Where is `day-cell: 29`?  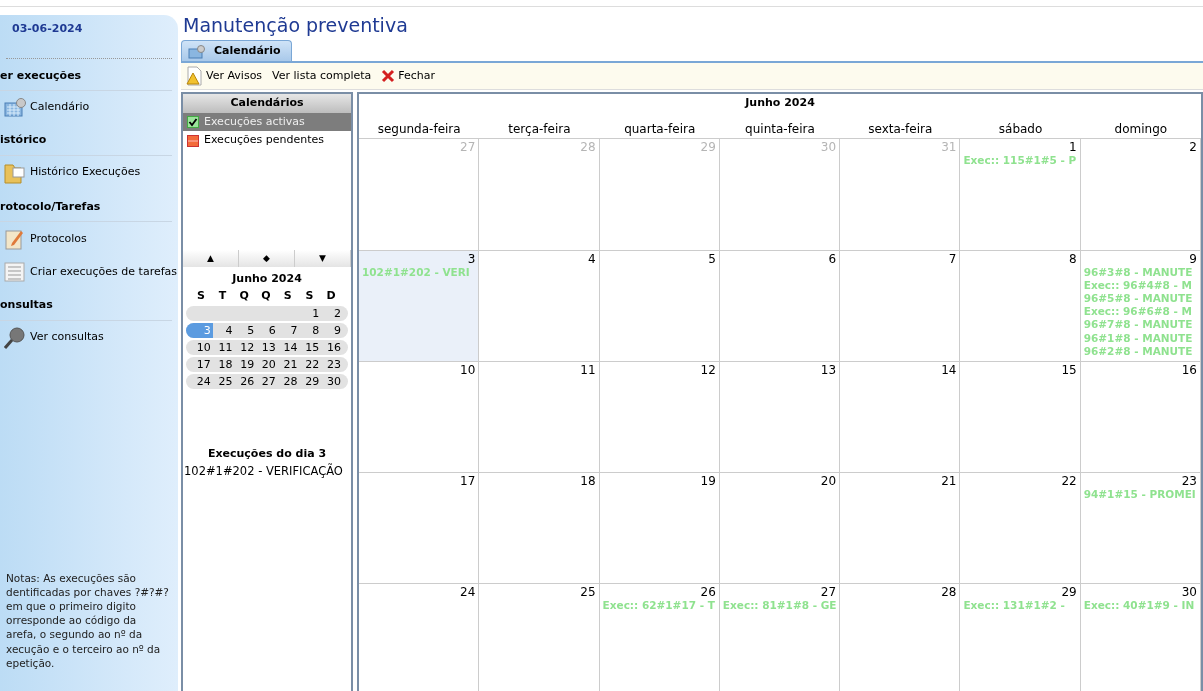 day-cell: 29 is located at coordinates (310, 382).